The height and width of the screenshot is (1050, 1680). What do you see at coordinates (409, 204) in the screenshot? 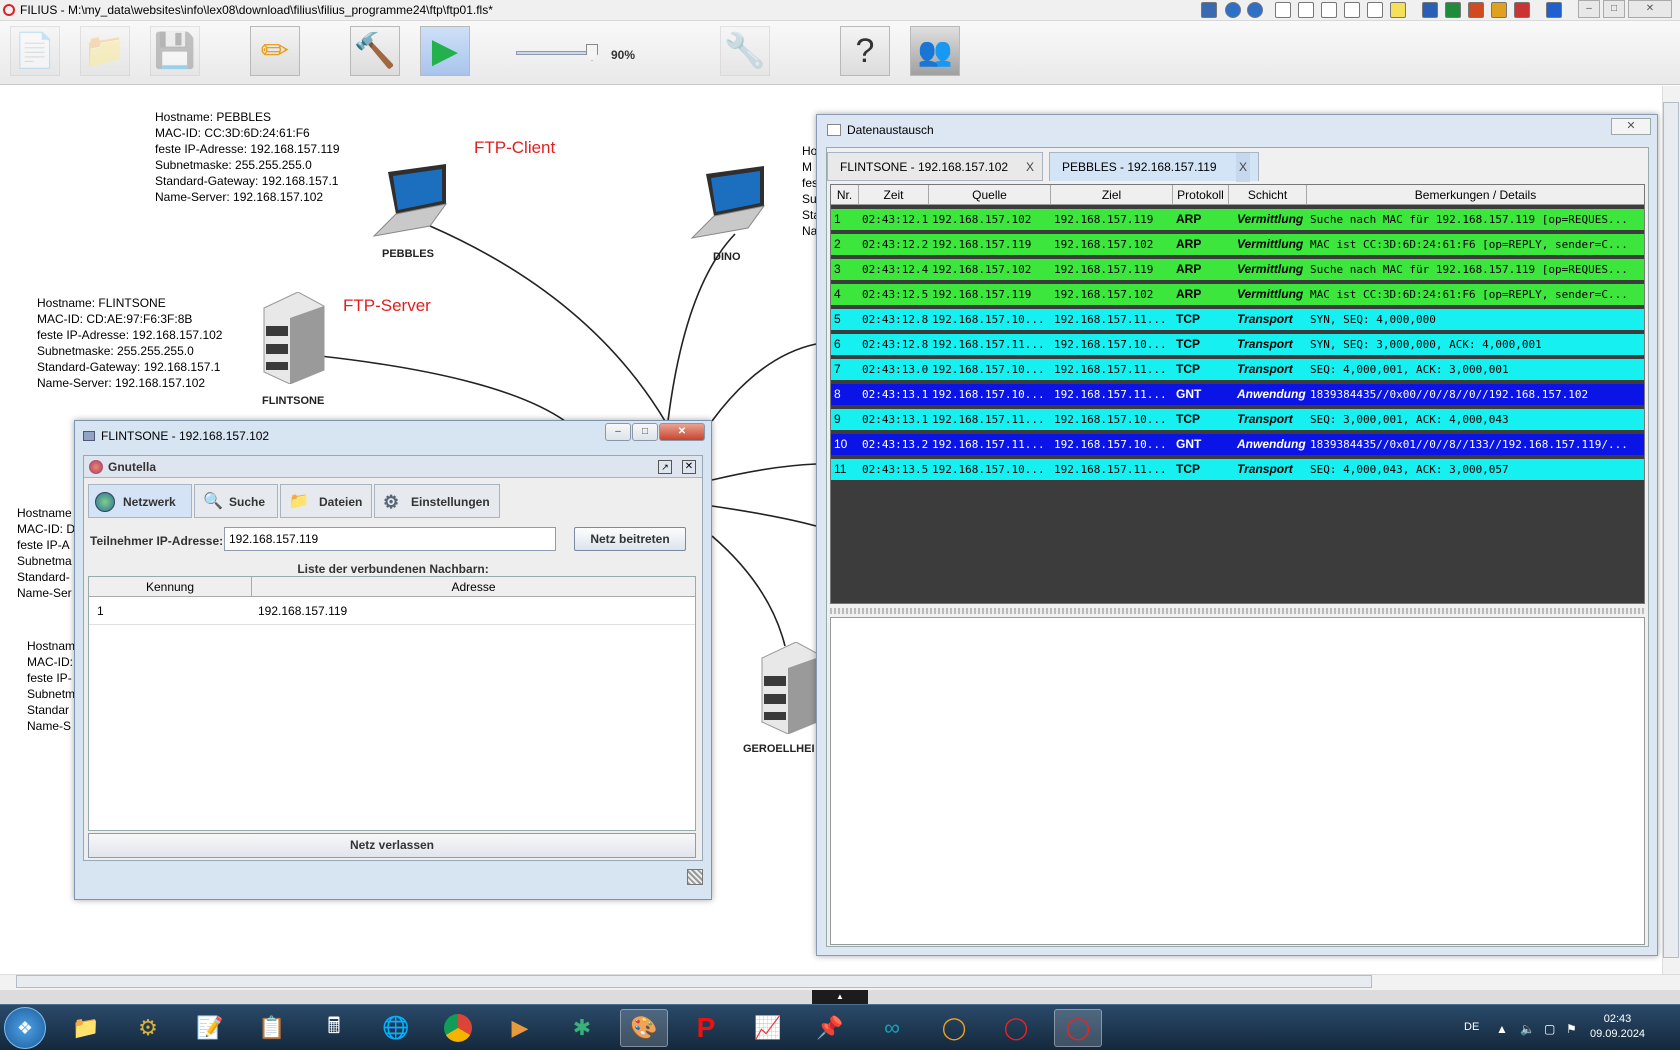
I see `pebbles-laptop` at bounding box center [409, 204].